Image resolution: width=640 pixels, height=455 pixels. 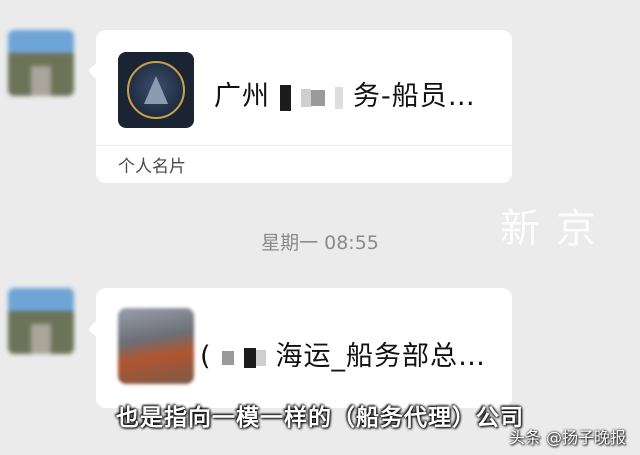 What do you see at coordinates (556, 229) in the screenshot?
I see `watermark: 新京` at bounding box center [556, 229].